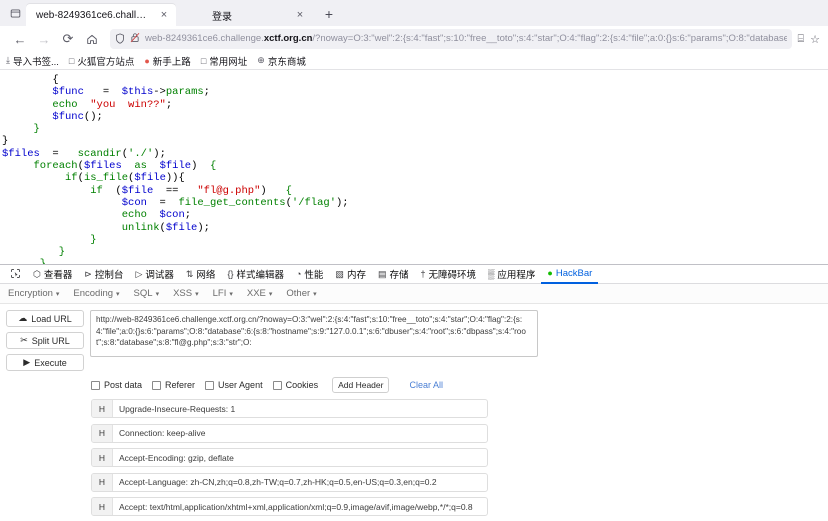  Describe the element at coordinates (801, 39) in the screenshot. I see `reader-mode-icon: ⌸` at that location.